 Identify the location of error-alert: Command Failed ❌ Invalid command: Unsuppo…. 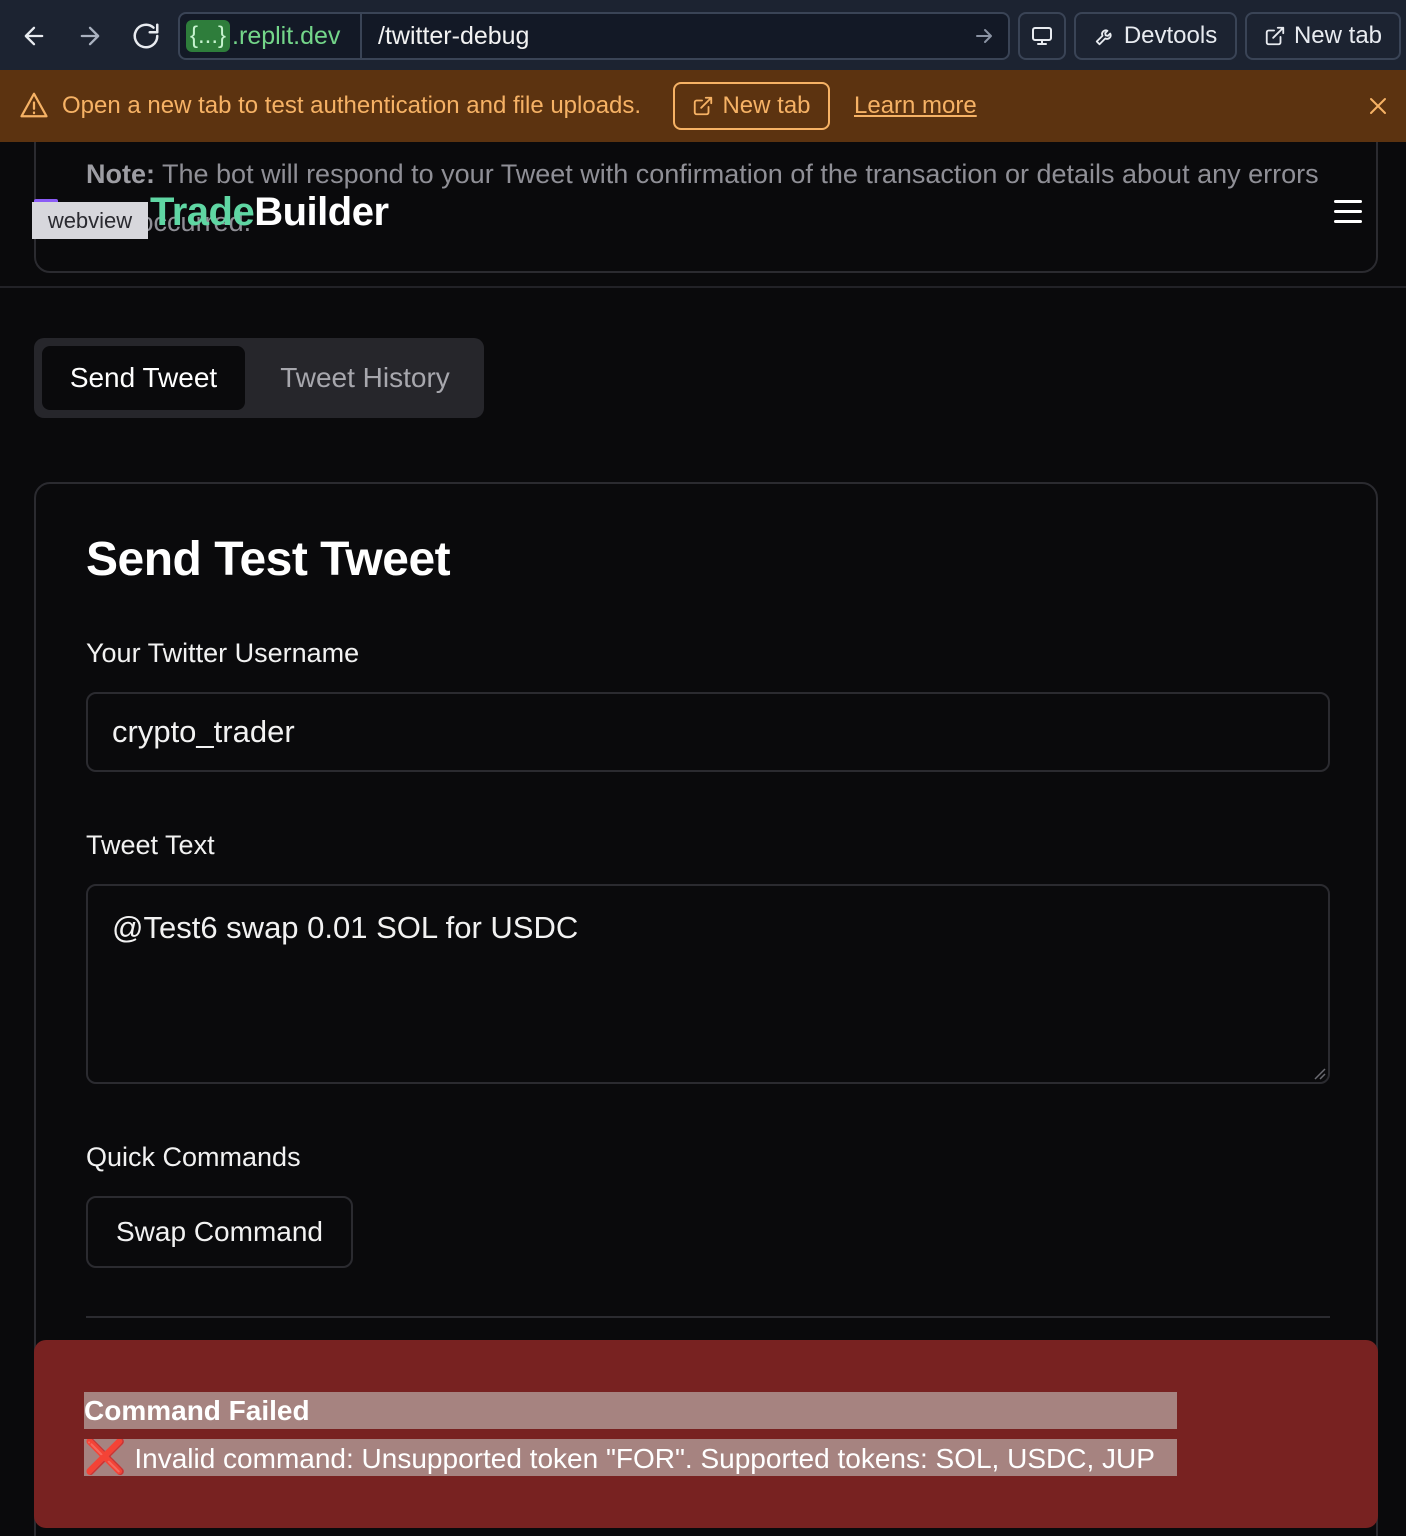
(706, 1434).